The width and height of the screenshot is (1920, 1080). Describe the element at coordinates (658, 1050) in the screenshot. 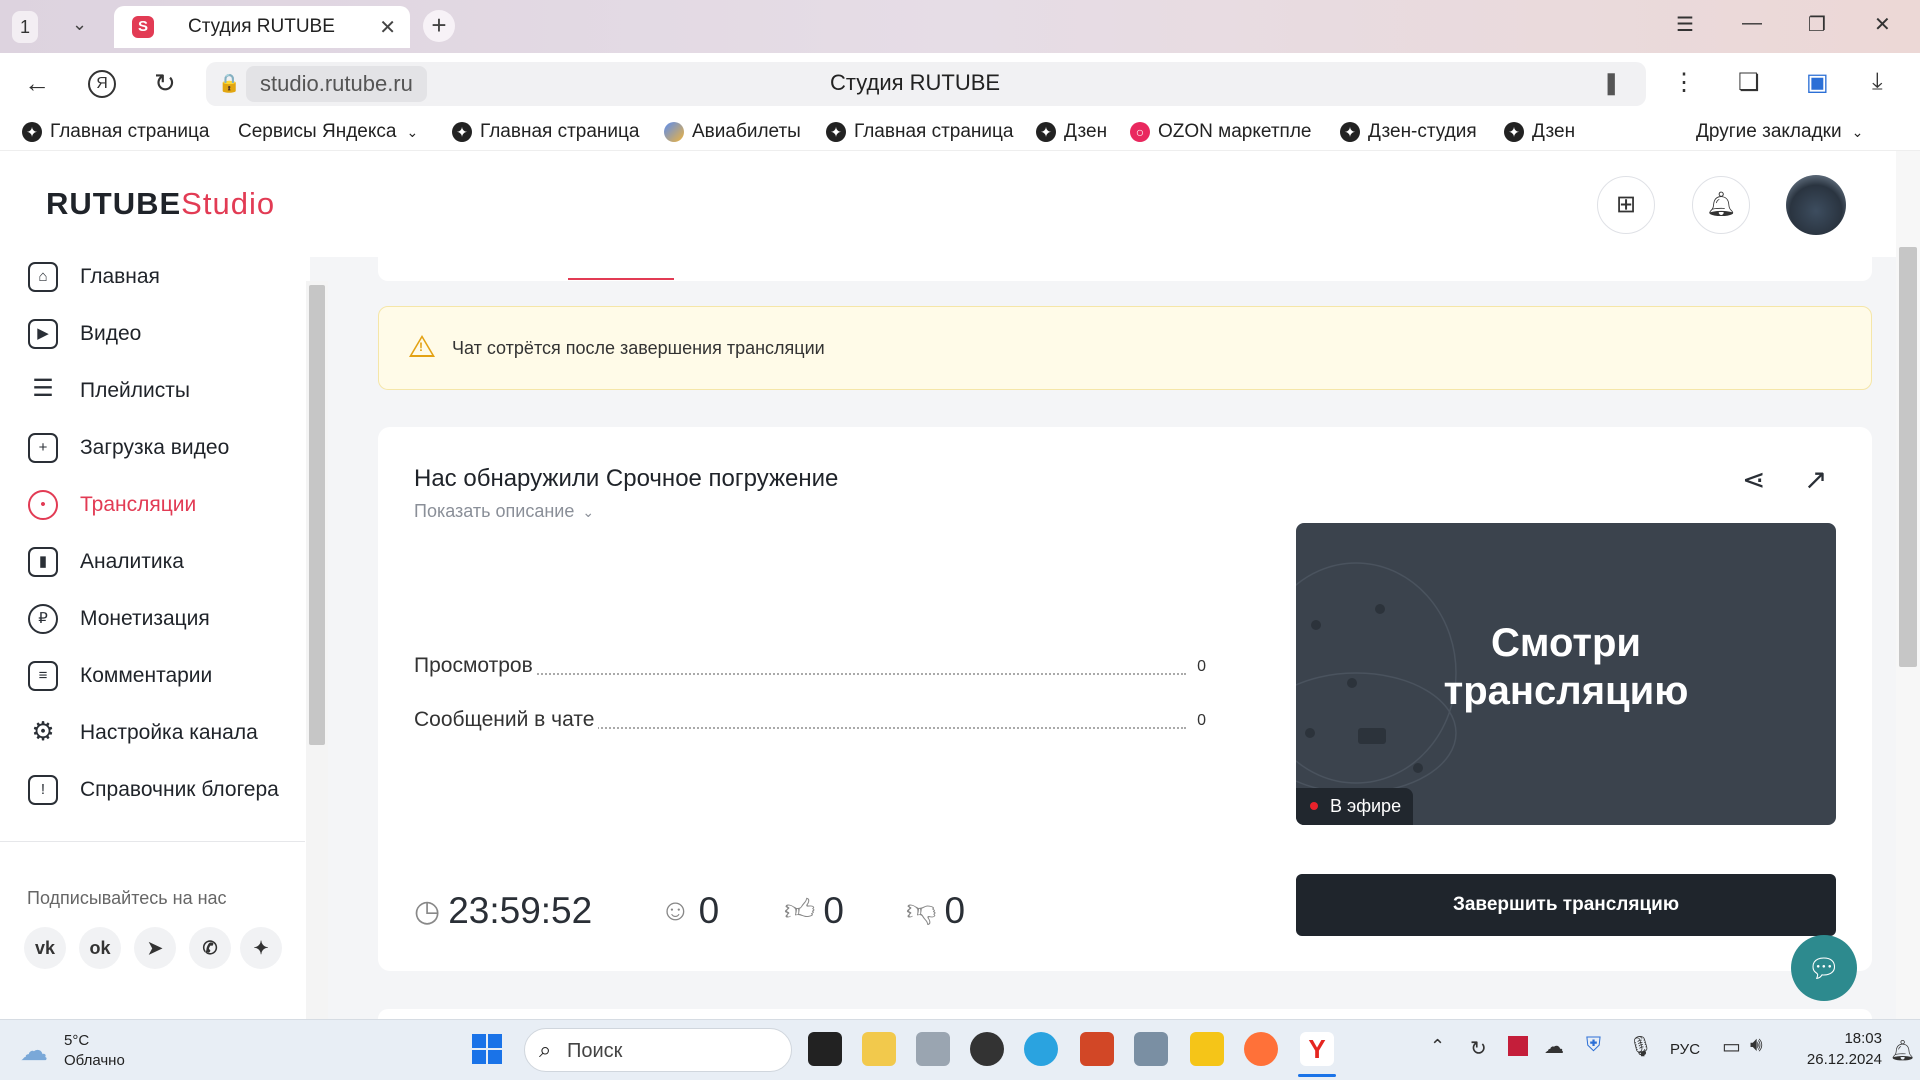

I see `taskbar-search: ⌕ Поиск` at that location.